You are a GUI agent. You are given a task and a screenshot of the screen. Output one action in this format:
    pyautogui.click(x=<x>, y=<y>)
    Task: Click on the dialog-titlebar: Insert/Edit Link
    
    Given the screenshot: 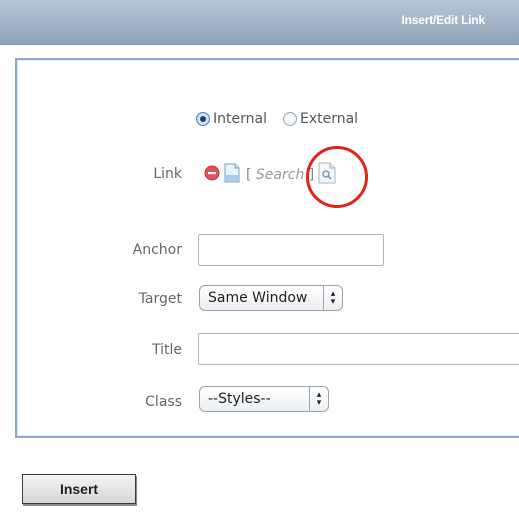 What is the action you would take?
    pyautogui.click(x=259, y=22)
    